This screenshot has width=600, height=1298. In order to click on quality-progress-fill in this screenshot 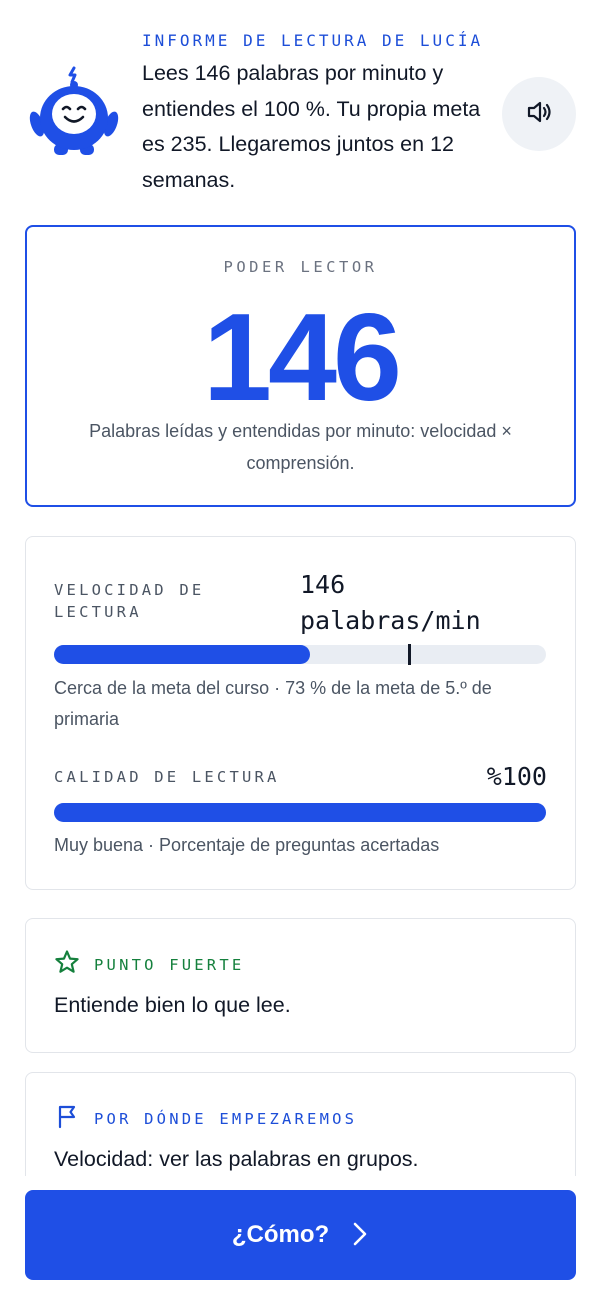, I will do `click(300, 812)`.